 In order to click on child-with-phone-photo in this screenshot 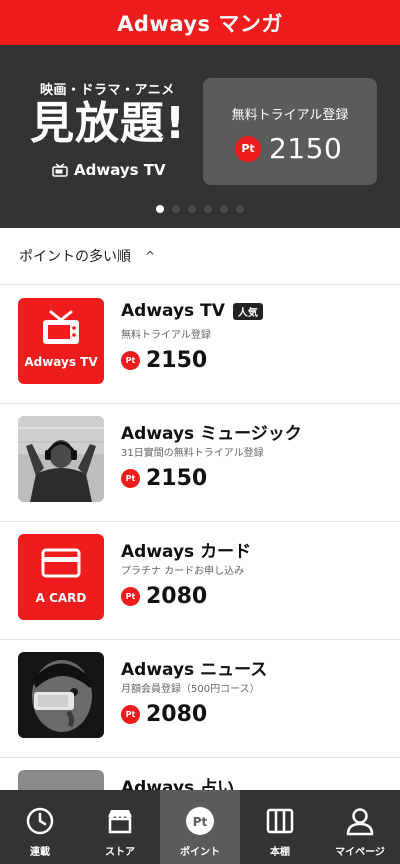, I will do `click(61, 695)`.